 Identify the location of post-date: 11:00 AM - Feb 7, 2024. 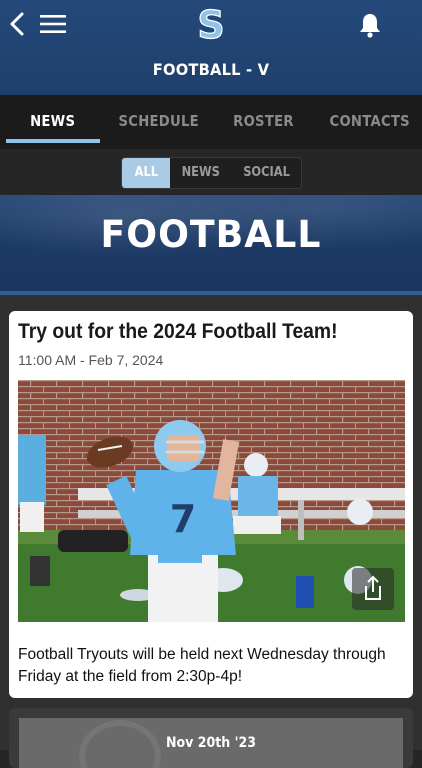
(90, 360).